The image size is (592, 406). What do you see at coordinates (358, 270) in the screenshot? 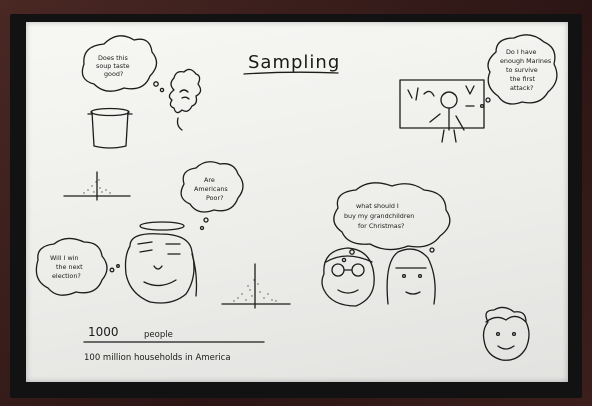
I see `grandma-glasses-right` at bounding box center [358, 270].